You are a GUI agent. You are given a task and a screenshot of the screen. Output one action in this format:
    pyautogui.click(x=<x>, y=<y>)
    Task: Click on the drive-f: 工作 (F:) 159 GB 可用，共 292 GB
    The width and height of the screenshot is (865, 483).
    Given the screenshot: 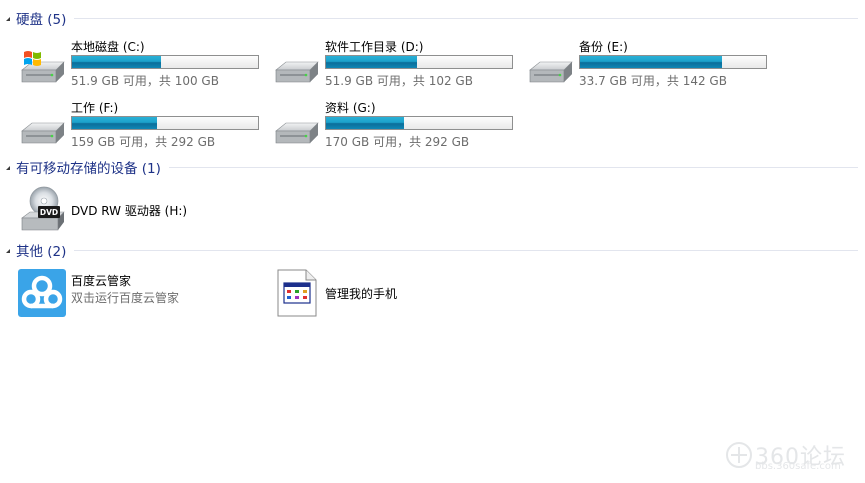 What is the action you would take?
    pyautogui.click(x=143, y=127)
    